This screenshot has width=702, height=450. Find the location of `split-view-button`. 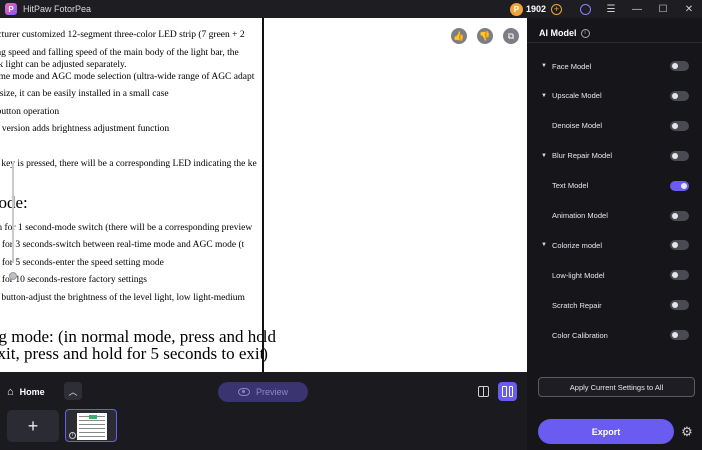

split-view-button is located at coordinates (507, 391).